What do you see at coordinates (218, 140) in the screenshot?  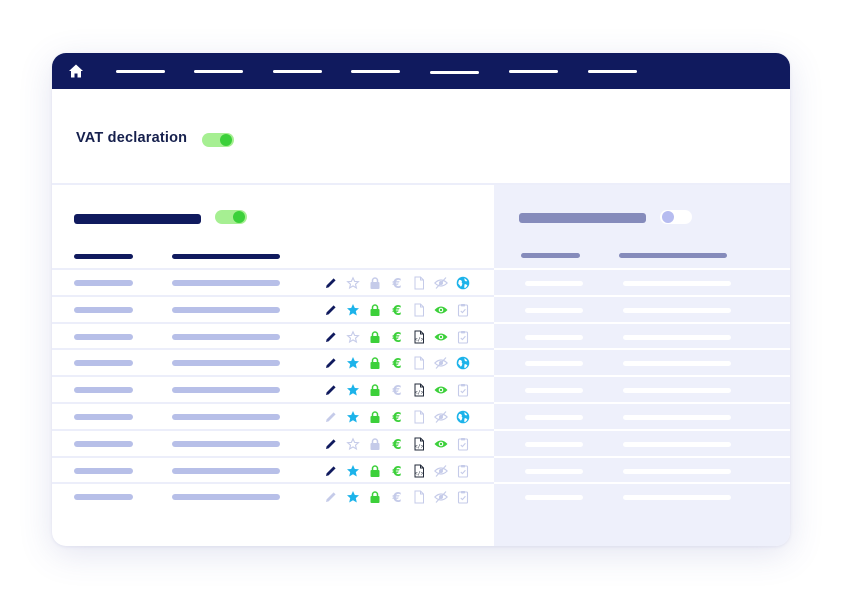 I see `vat-declaration-toggle` at bounding box center [218, 140].